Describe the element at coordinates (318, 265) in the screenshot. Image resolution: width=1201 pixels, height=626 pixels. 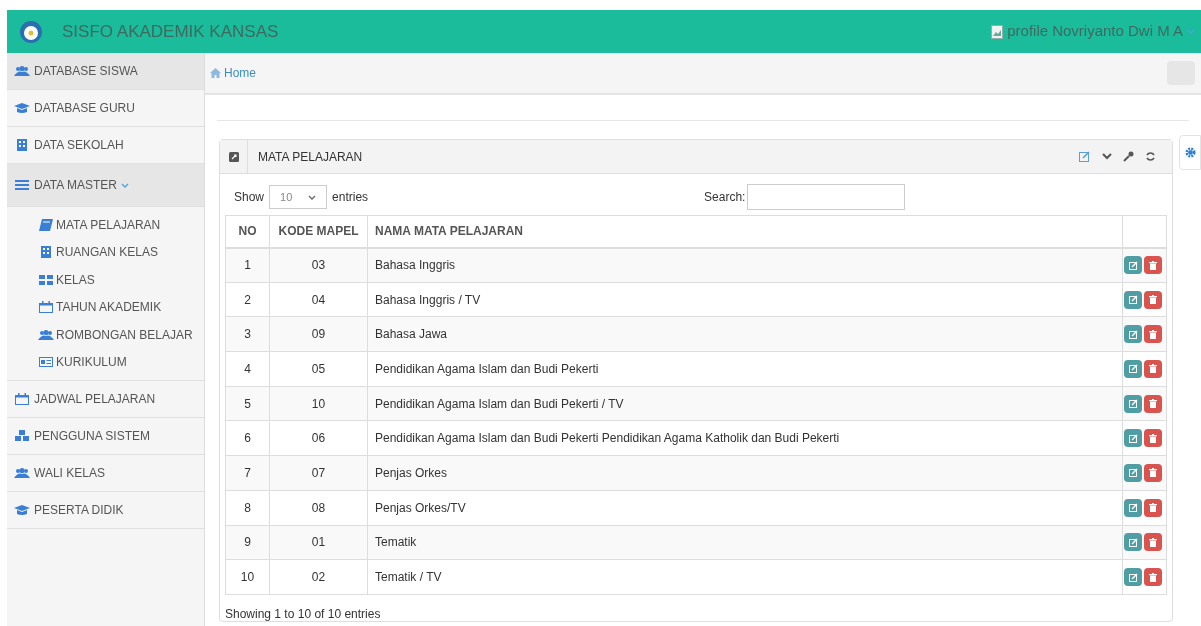
I see `table-cell: 03` at that location.